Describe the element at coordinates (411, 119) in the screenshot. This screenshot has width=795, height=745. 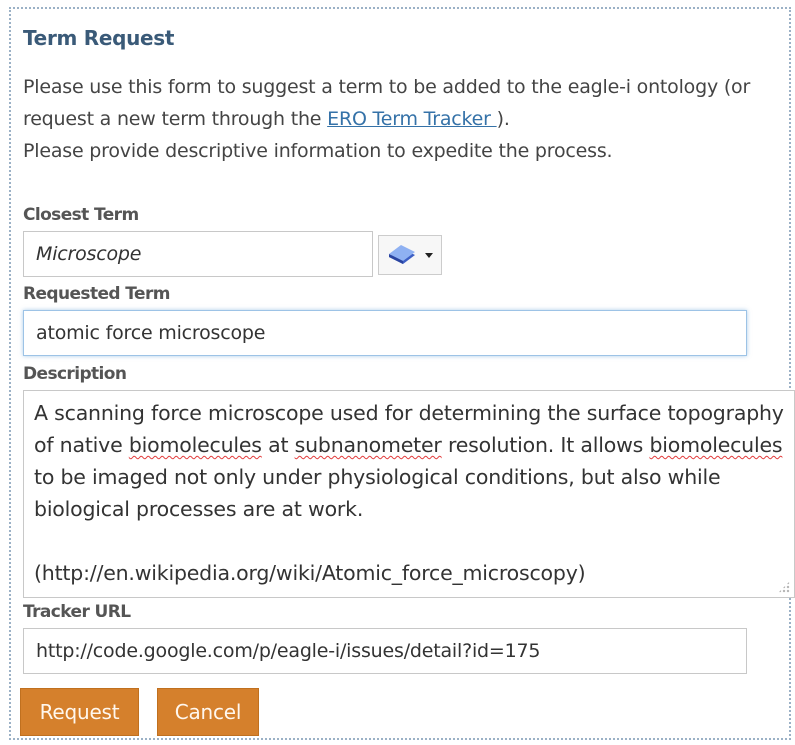
I see `ero-term-tracker-link: ERO Term Tracker` at that location.